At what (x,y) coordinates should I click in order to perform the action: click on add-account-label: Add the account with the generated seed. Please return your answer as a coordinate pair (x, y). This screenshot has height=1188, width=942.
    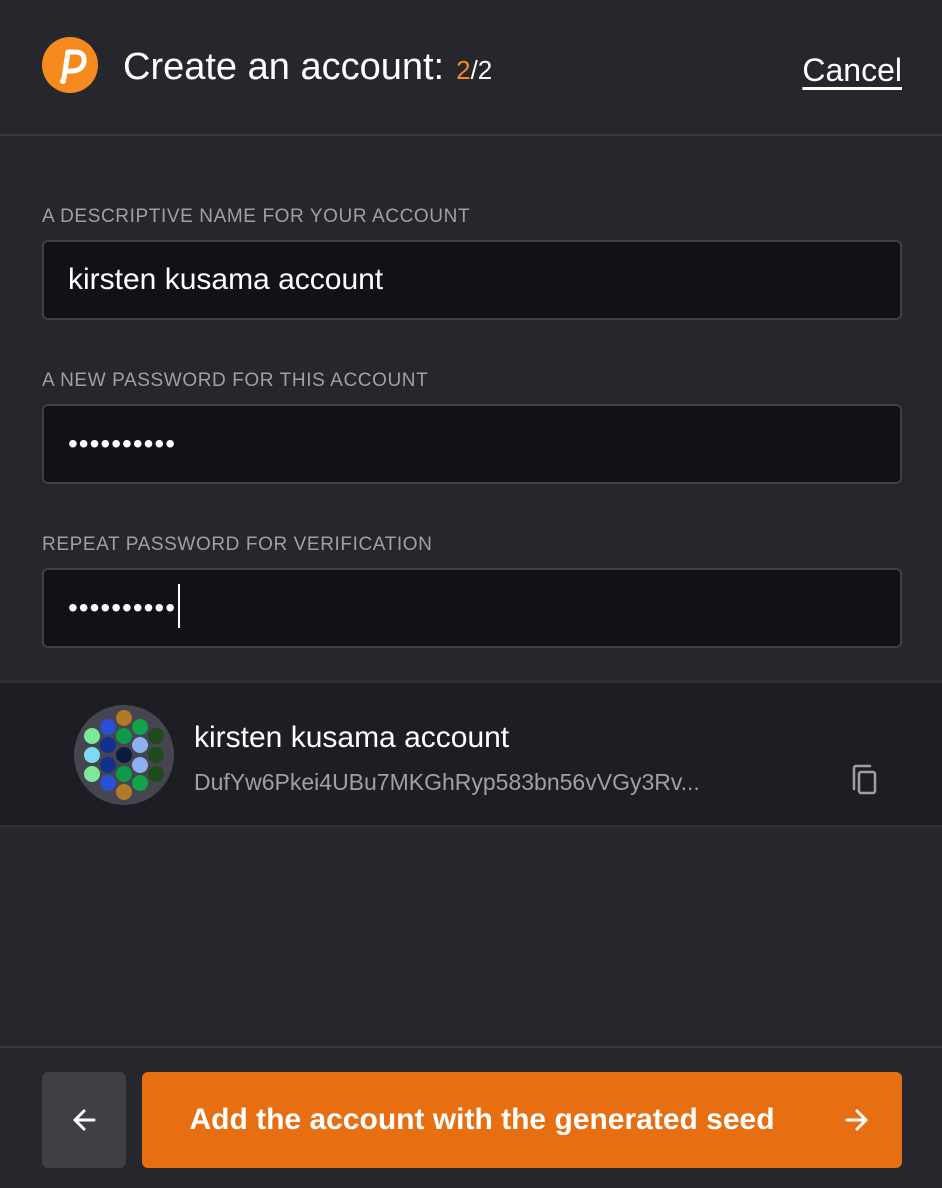
    Looking at the image, I should click on (482, 1119).